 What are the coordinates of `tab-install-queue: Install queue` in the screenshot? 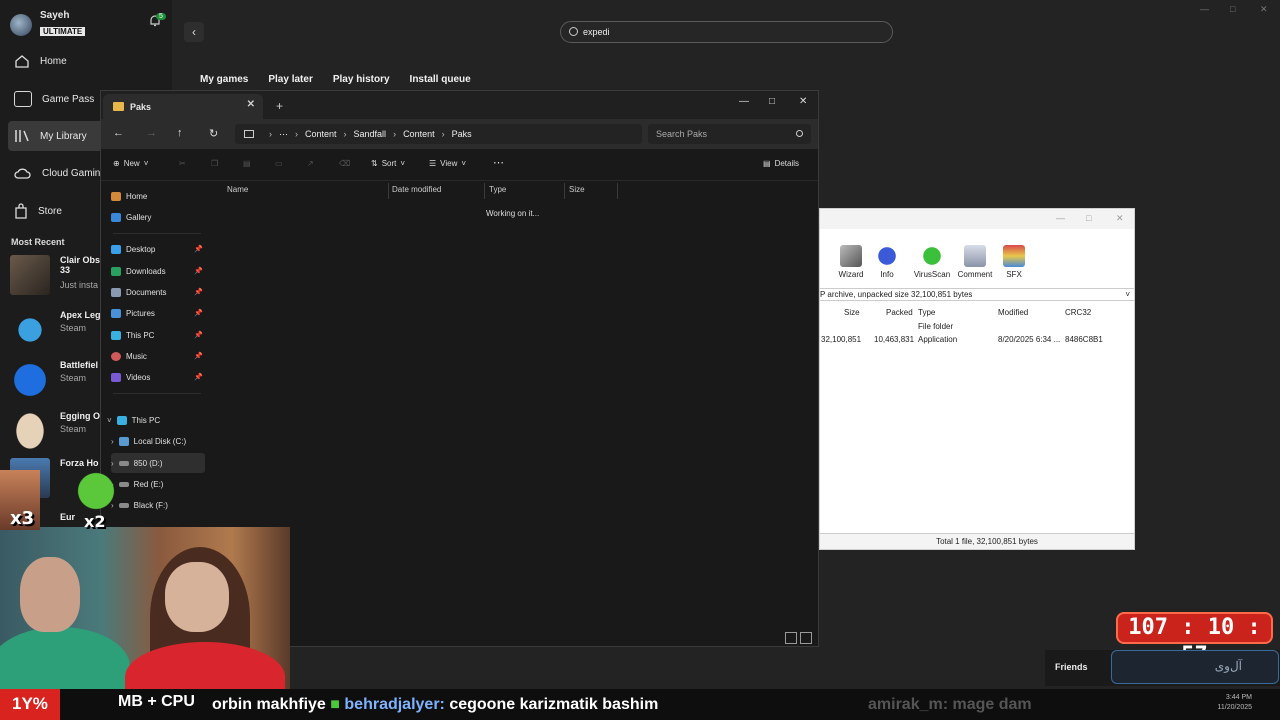 It's located at (440, 79).